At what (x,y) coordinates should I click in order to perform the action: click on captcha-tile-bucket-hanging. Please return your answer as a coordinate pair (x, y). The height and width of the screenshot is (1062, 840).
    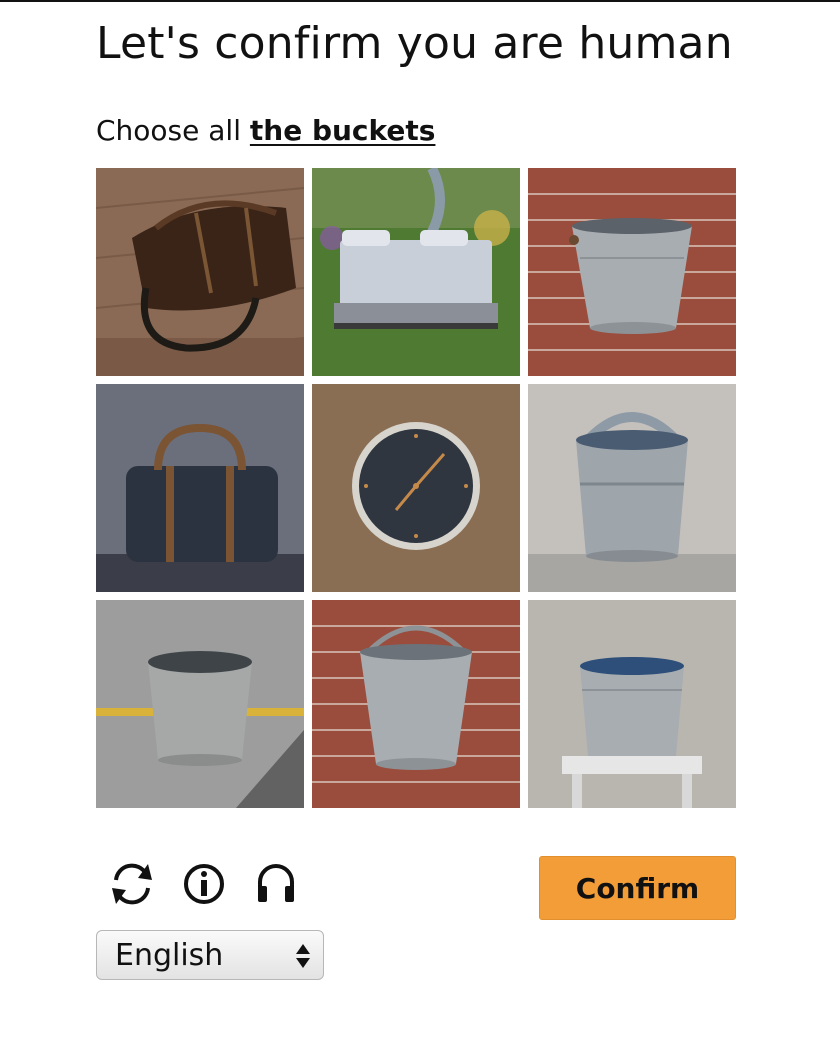
    Looking at the image, I should click on (416, 704).